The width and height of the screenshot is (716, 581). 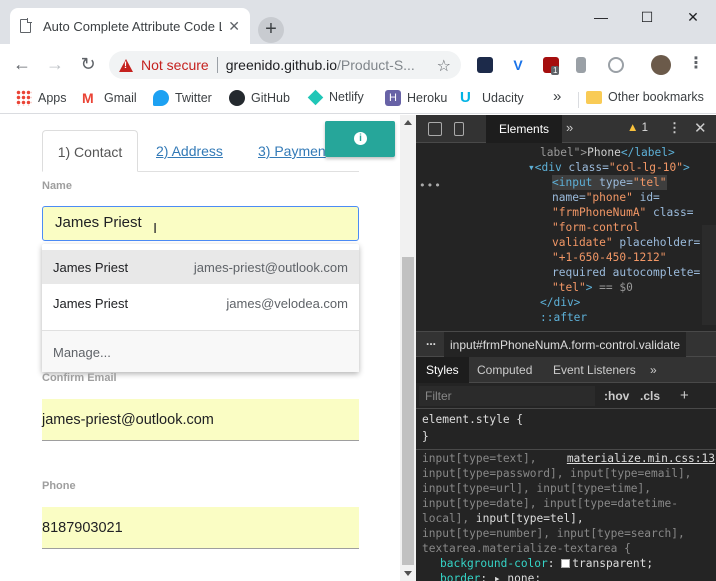 What do you see at coordinates (592, 287) in the screenshot?
I see `dom-node-line: "tel"> == $0` at bounding box center [592, 287].